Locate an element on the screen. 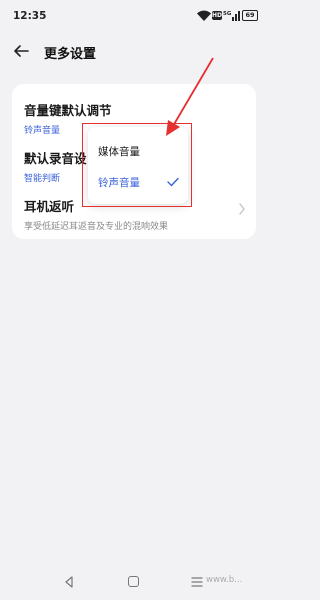 This screenshot has height=600, width=320. signal-icon: 5G is located at coordinates (231, 16).